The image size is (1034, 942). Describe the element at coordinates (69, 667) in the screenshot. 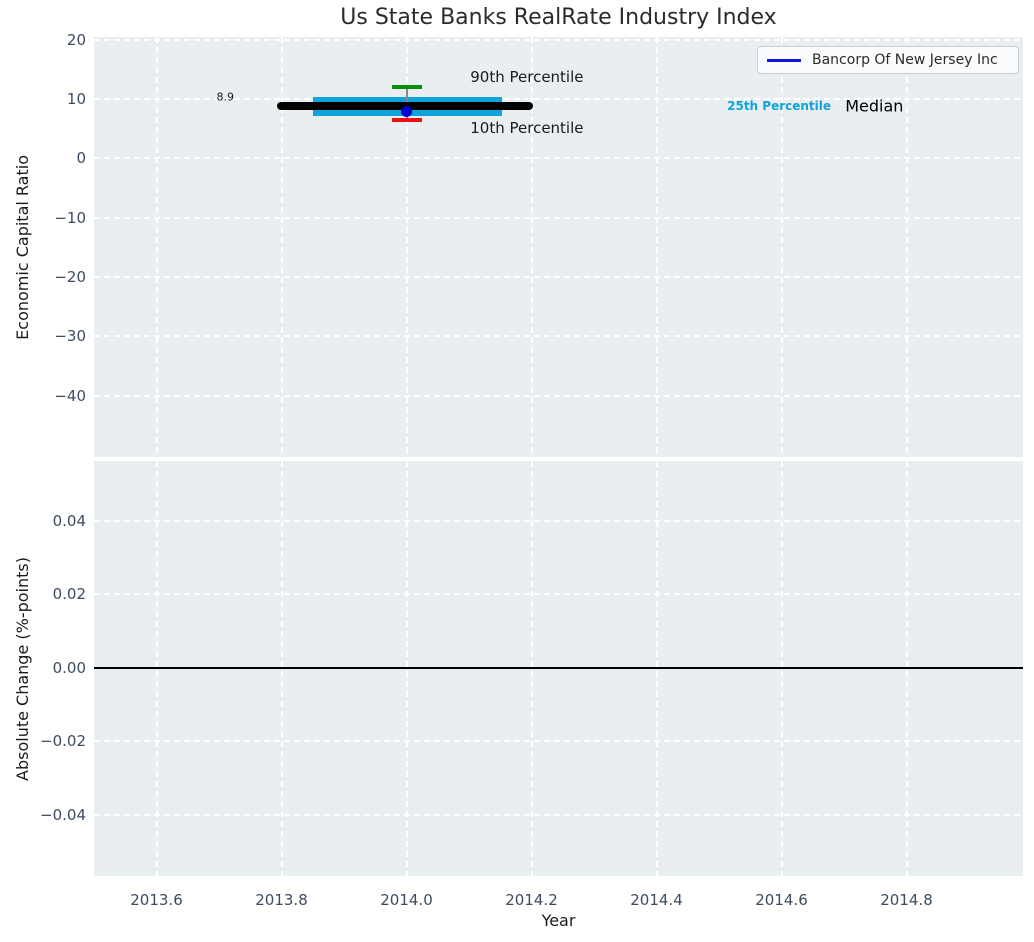

I see `y-tick-label: 0.00` at that location.